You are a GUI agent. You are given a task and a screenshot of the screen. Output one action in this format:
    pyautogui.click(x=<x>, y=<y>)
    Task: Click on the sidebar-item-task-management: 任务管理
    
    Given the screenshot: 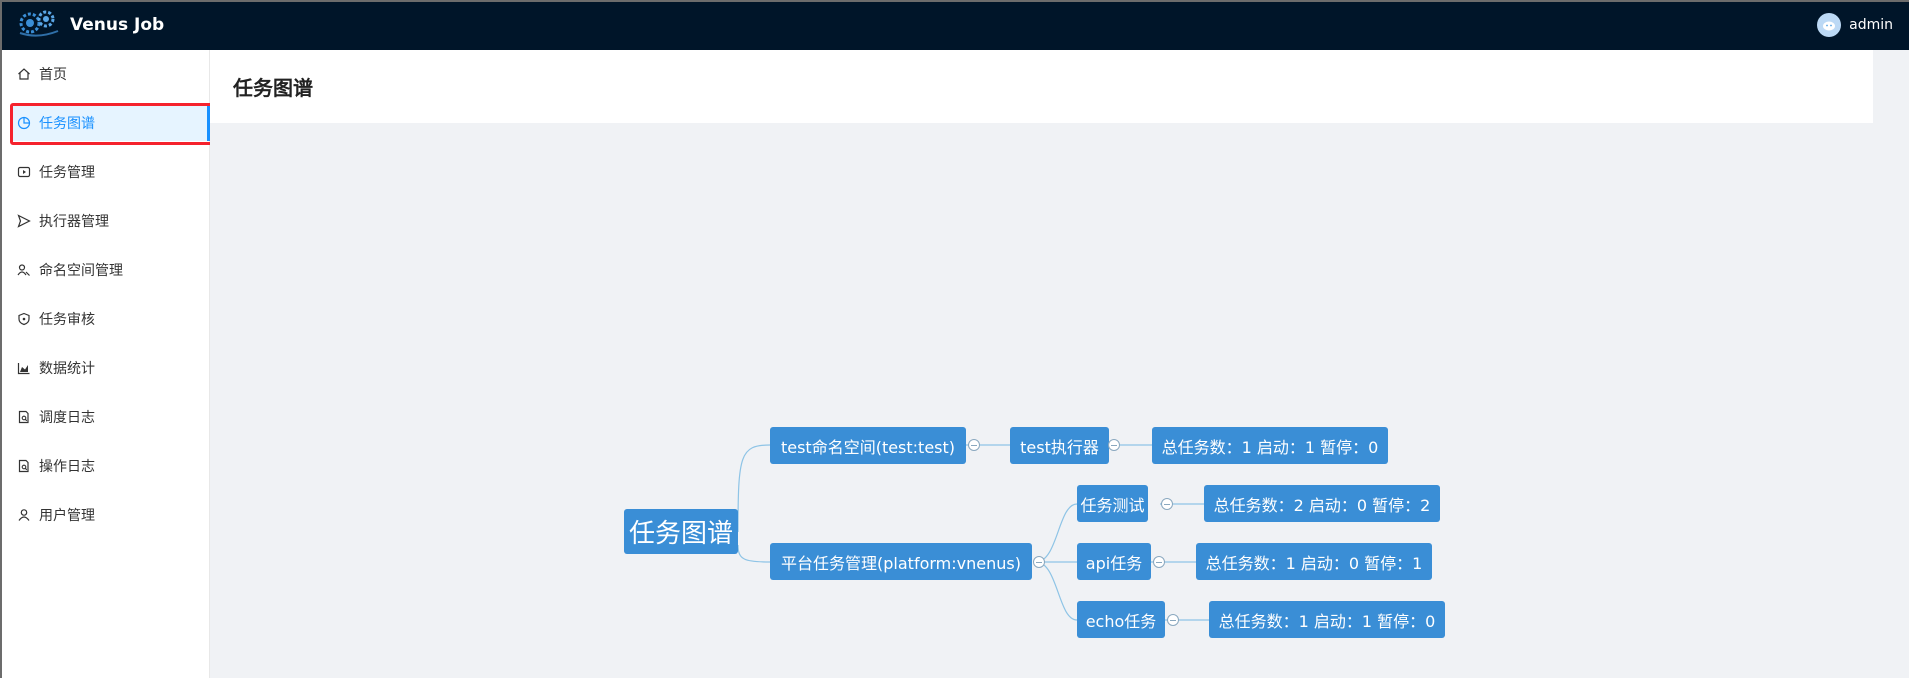 What is the action you would take?
    pyautogui.click(x=110, y=172)
    